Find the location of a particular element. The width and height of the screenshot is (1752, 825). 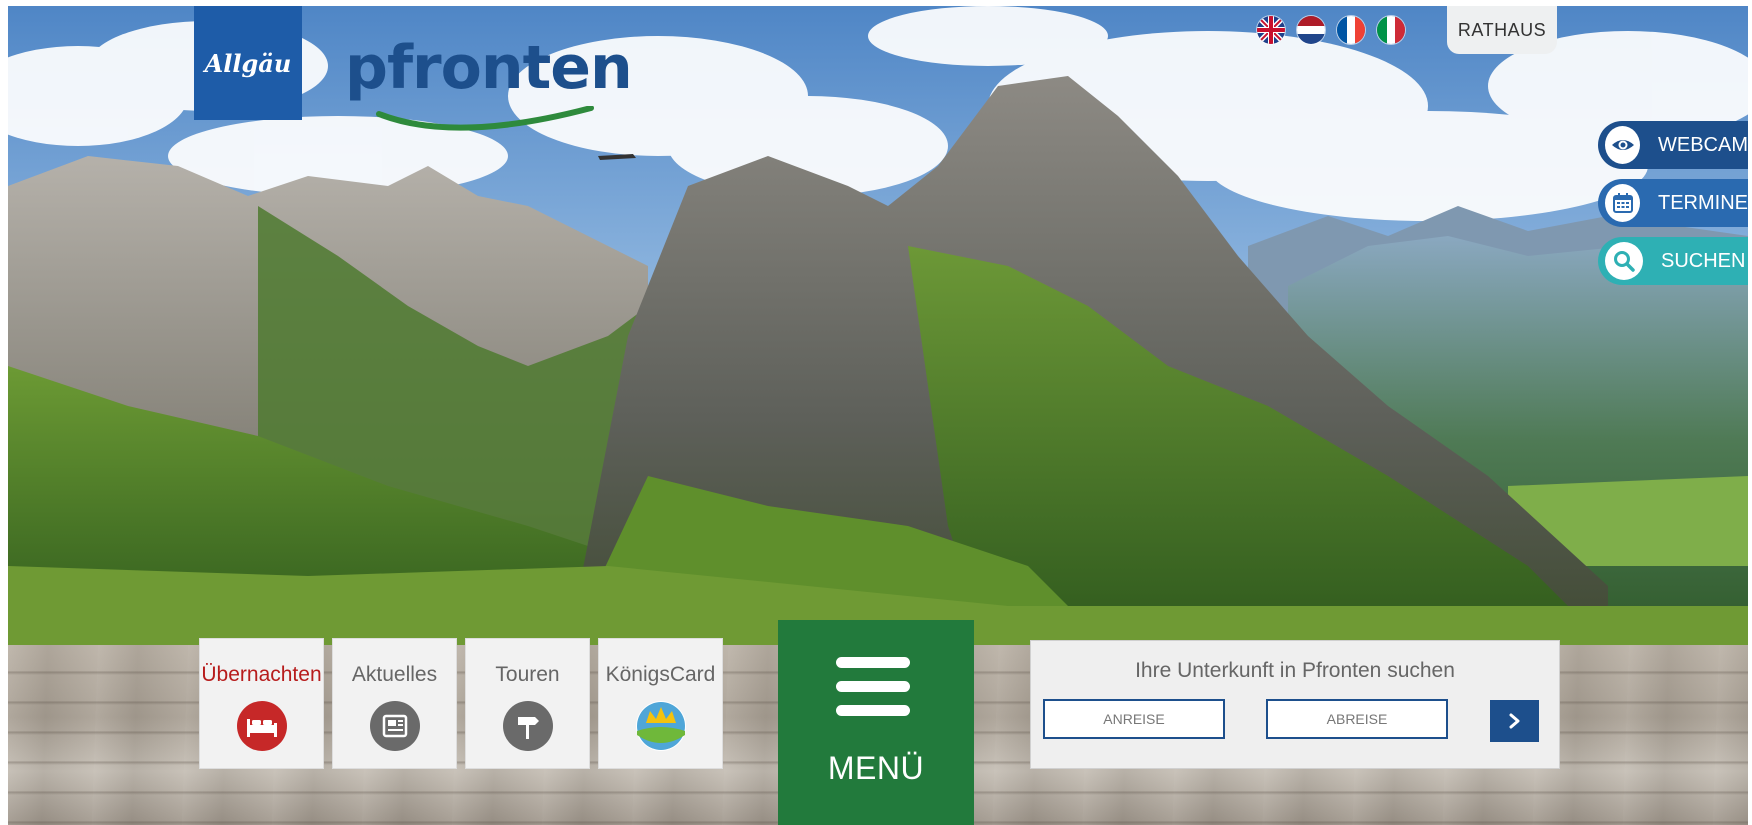

termine-button: TERMINE is located at coordinates (1673, 203).